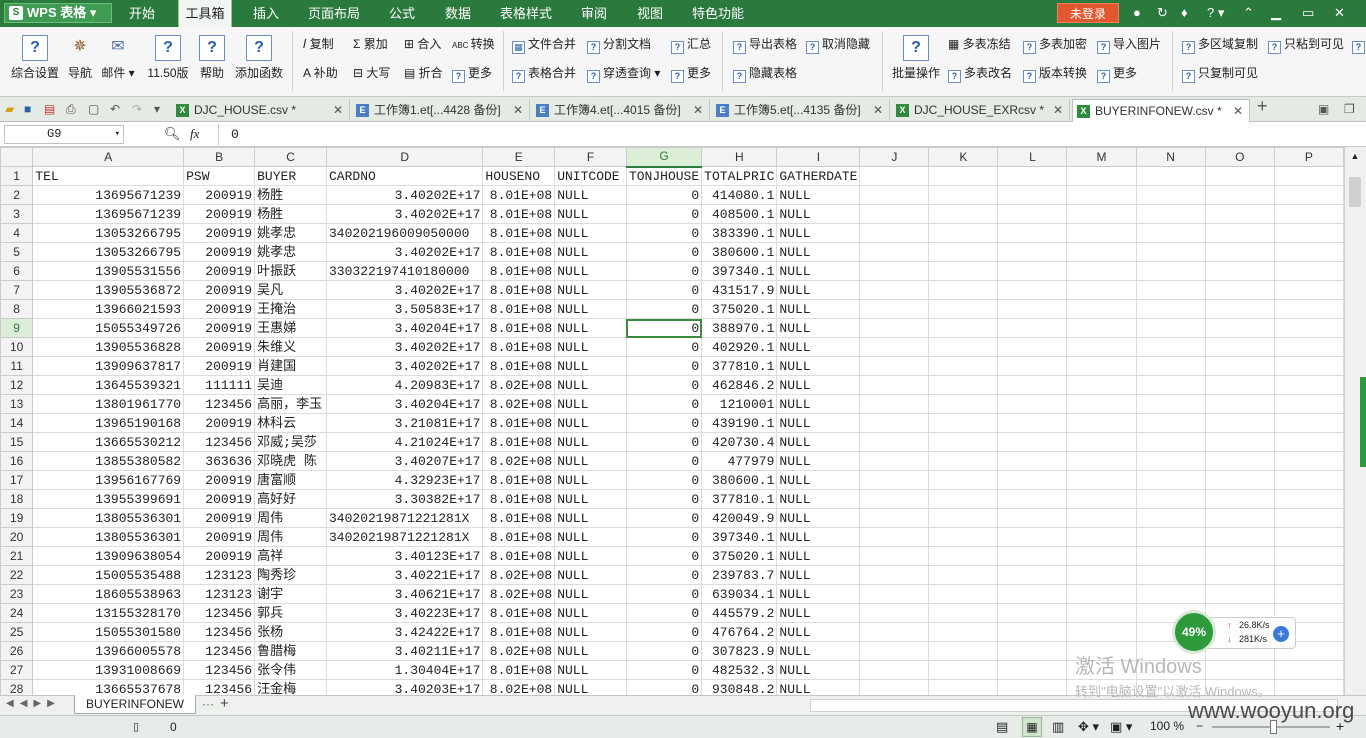  Describe the element at coordinates (290, 214) in the screenshot. I see `cell: 杨胜` at that location.